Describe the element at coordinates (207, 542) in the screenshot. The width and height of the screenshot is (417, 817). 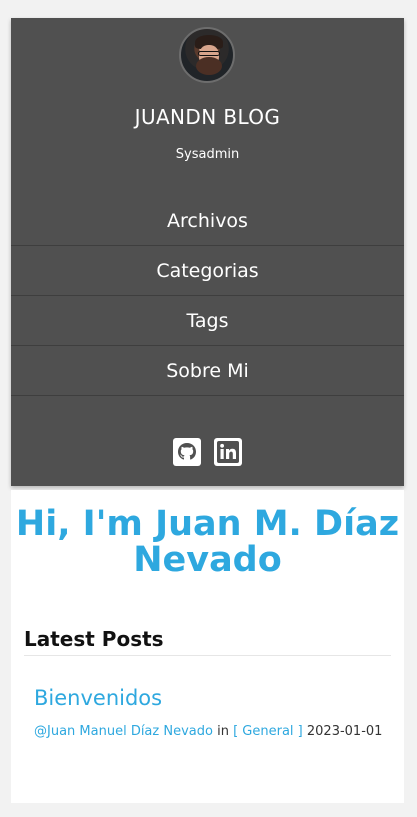
I see `hero-heading: Hi, I'm Juan M. Díaz Nevado` at that location.